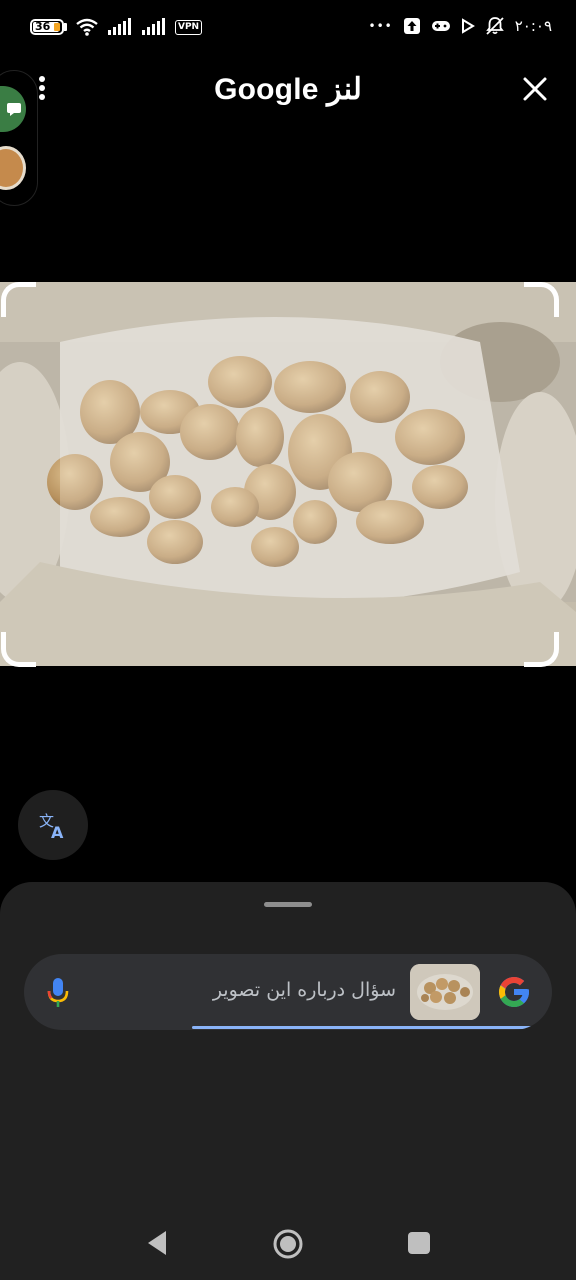 The height and width of the screenshot is (1280, 576). What do you see at coordinates (514, 992) in the screenshot?
I see `google-g-icon` at bounding box center [514, 992].